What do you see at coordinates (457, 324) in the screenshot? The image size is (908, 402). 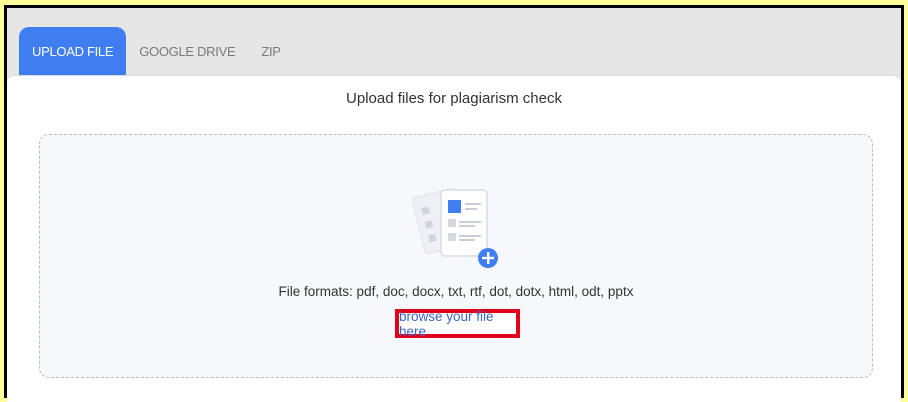 I see `browse-file-link: browse your file here` at bounding box center [457, 324].